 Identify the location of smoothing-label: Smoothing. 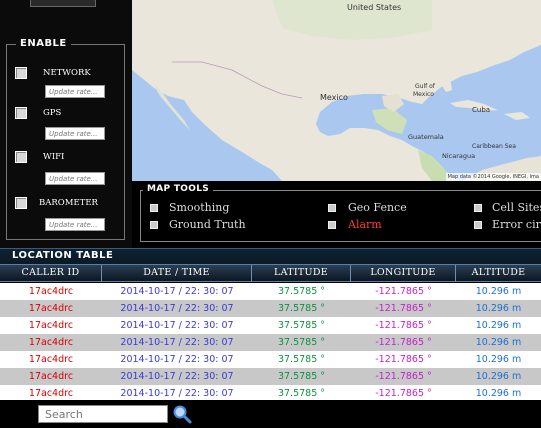
(199, 207).